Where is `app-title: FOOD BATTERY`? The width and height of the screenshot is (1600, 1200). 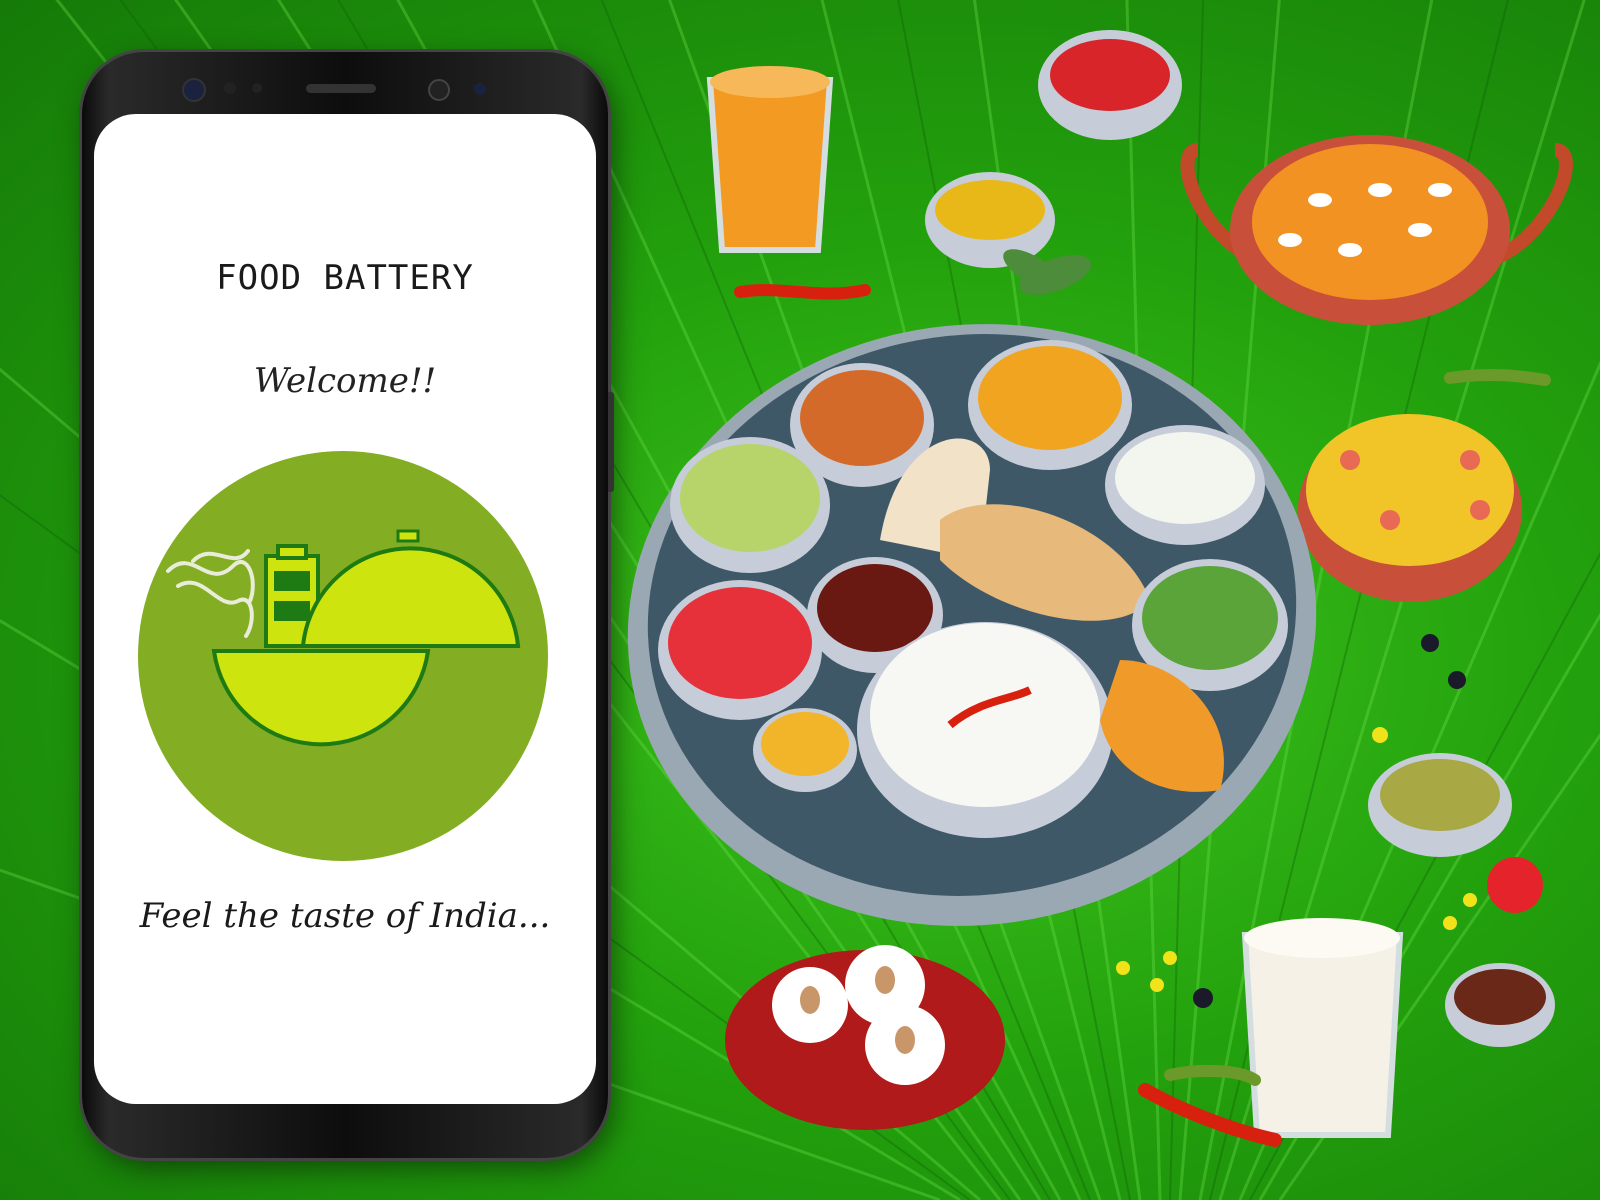
app-title: FOOD BATTERY is located at coordinates (345, 278).